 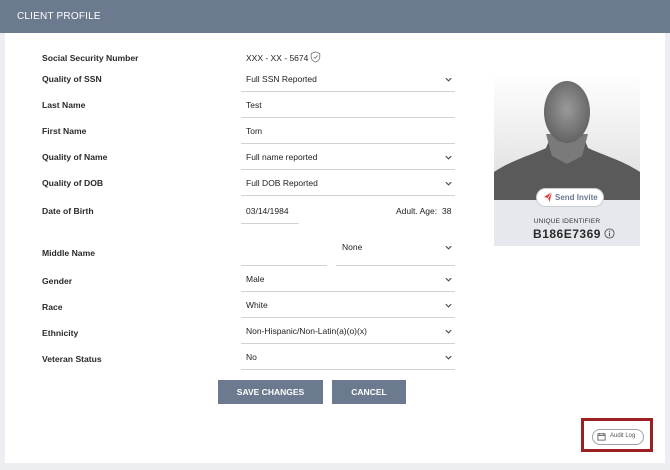 What do you see at coordinates (282, 183) in the screenshot?
I see `quality-dob-value: Full DOB Reported` at bounding box center [282, 183].